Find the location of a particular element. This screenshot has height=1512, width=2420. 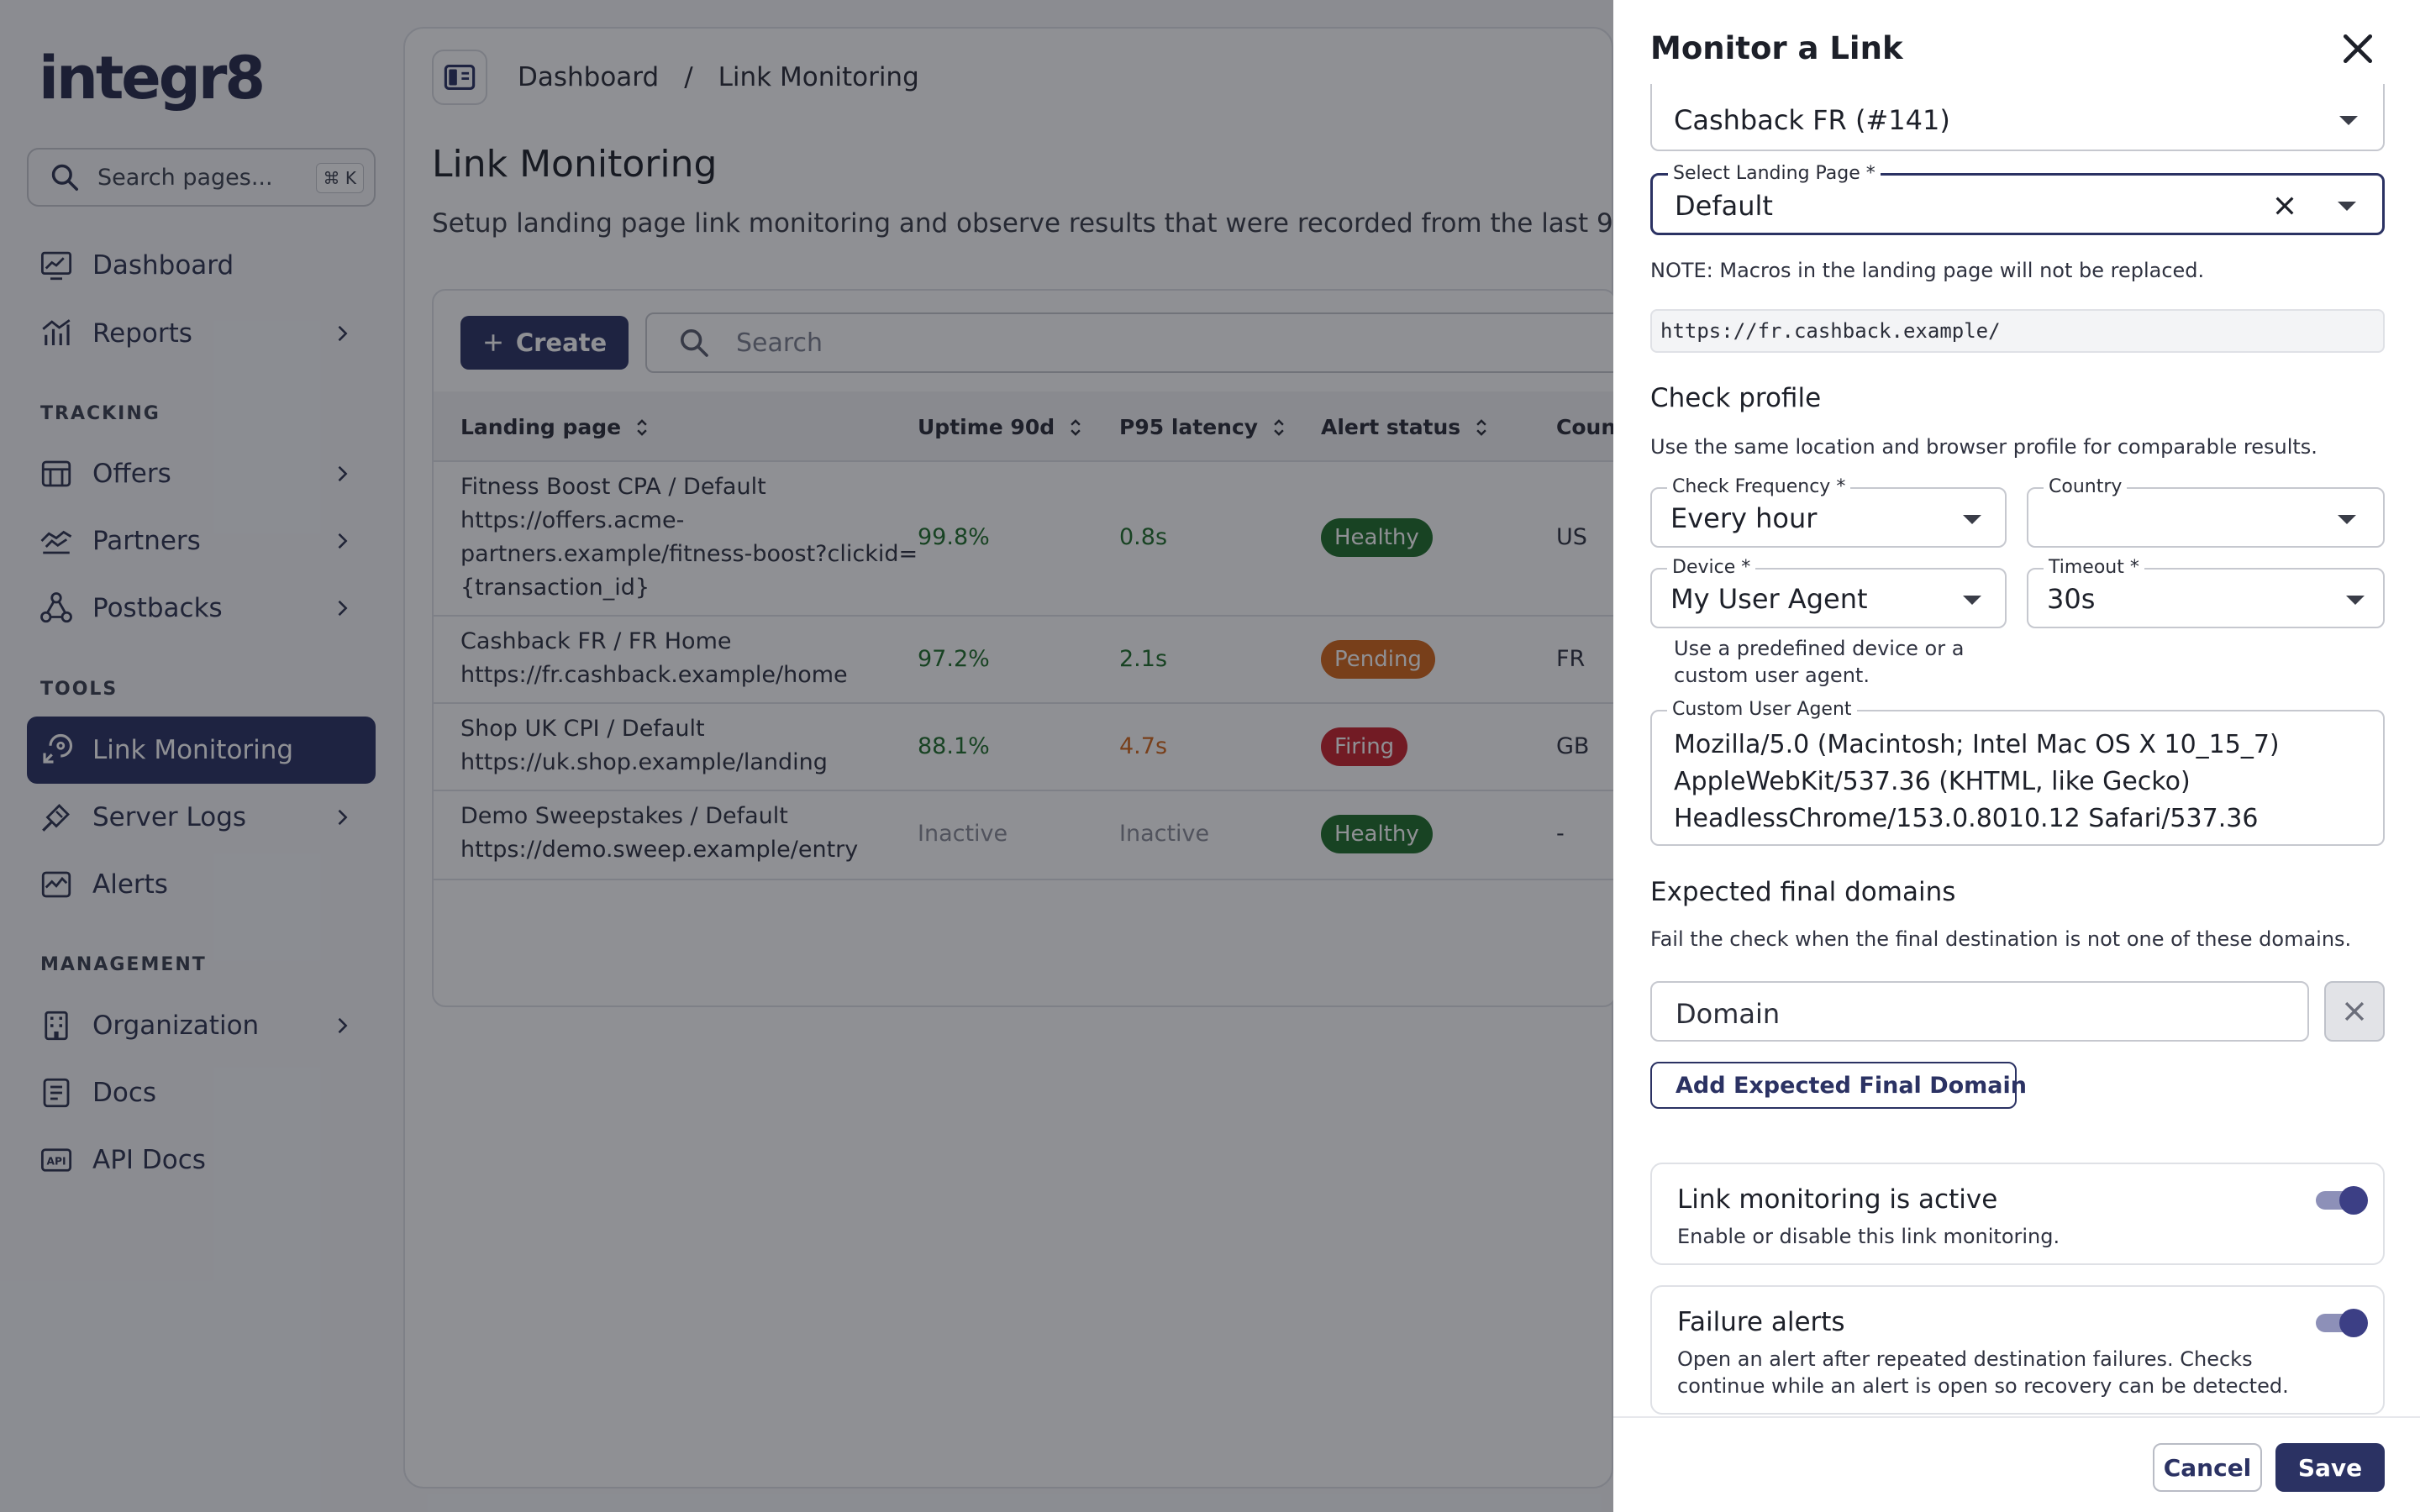

monitoring-active-toggle is located at coordinates (2342, 1200).